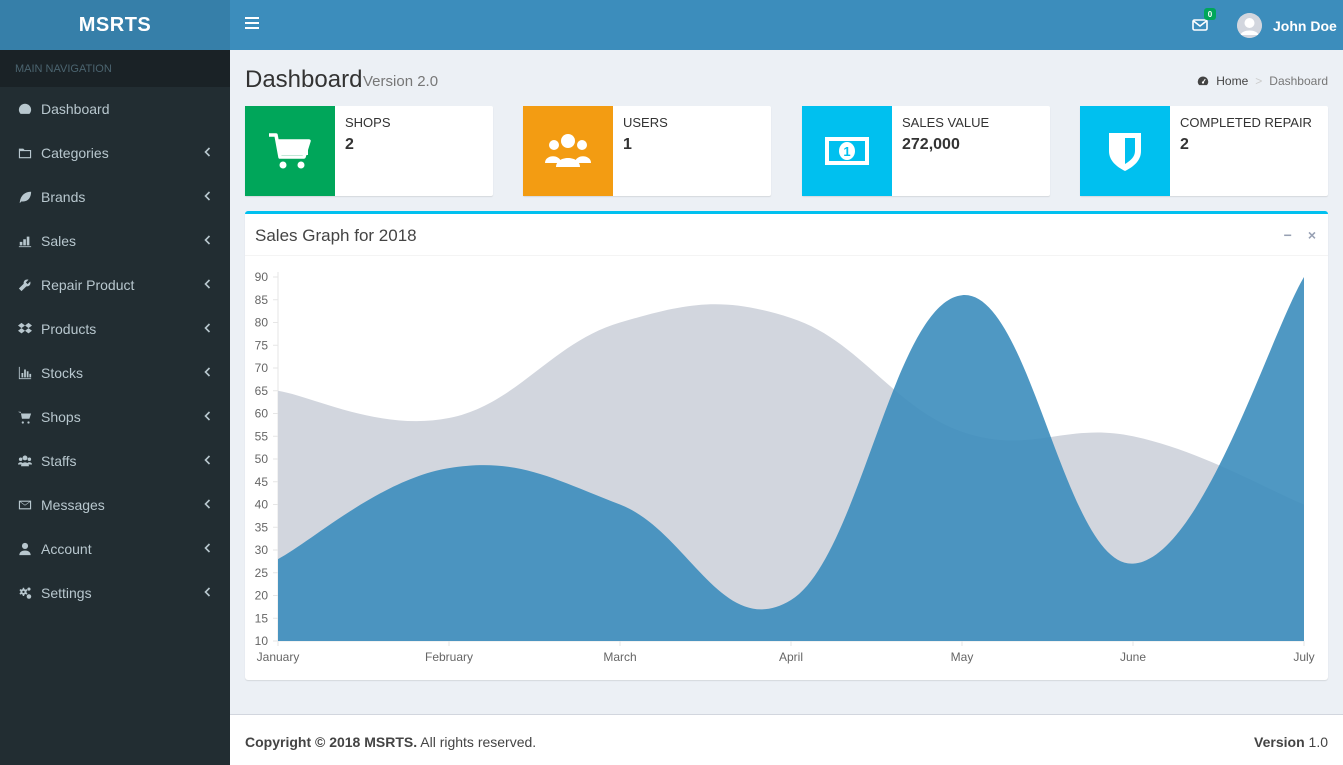 The image size is (1343, 765). What do you see at coordinates (115, 197) in the screenshot?
I see `sidebar-item-brands: Brands` at bounding box center [115, 197].